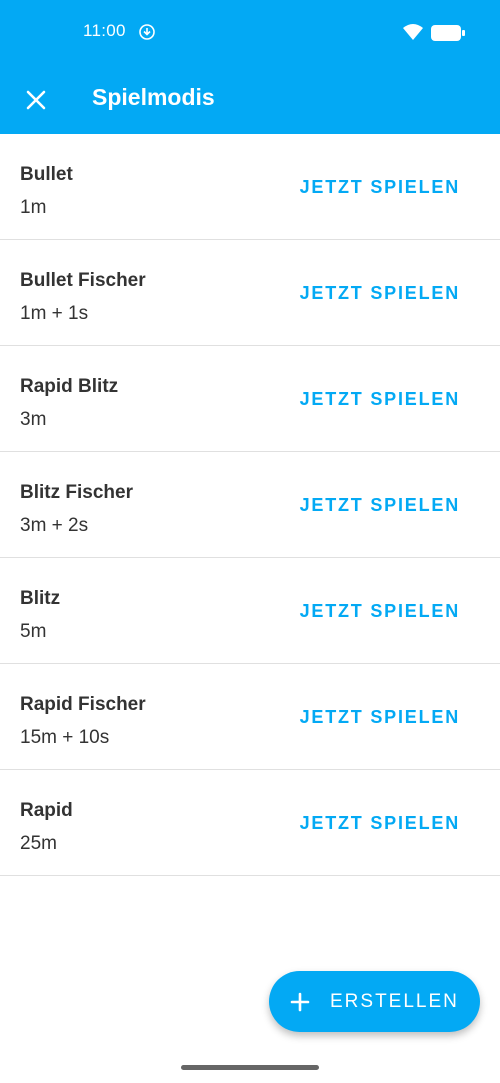 This screenshot has height=1083, width=500. Describe the element at coordinates (394, 1001) in the screenshot. I see `create-button-label: ERSTELLEN` at that location.